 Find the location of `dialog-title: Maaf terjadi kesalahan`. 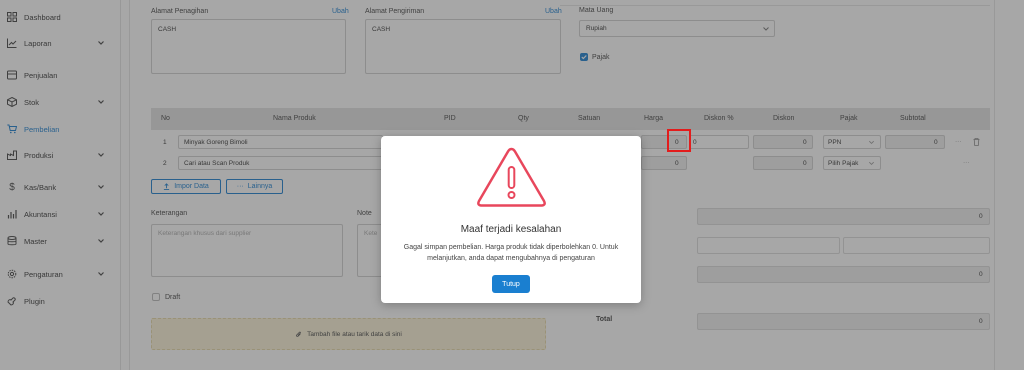

dialog-title: Maaf terjadi kesalahan is located at coordinates (511, 229).